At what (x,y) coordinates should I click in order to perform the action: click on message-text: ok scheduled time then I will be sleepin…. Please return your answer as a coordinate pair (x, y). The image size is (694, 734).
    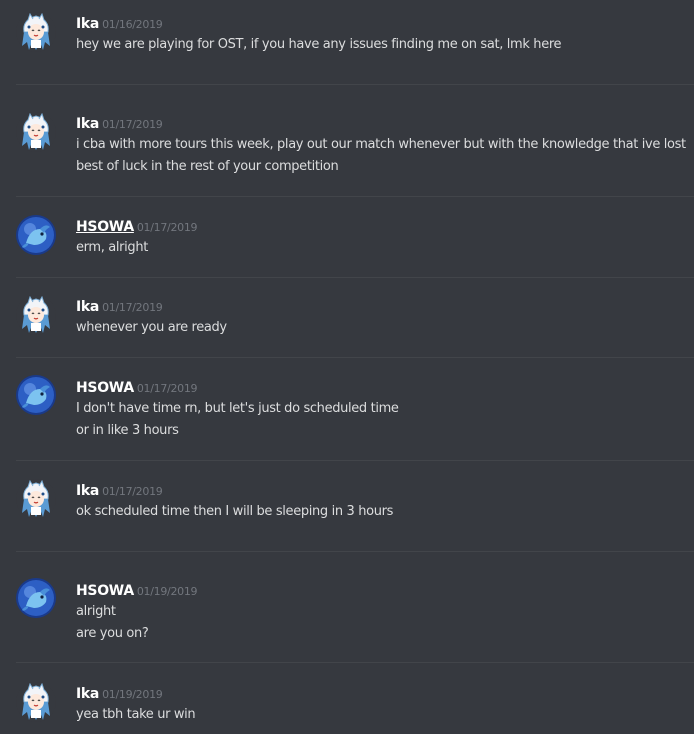
    Looking at the image, I should click on (235, 511).